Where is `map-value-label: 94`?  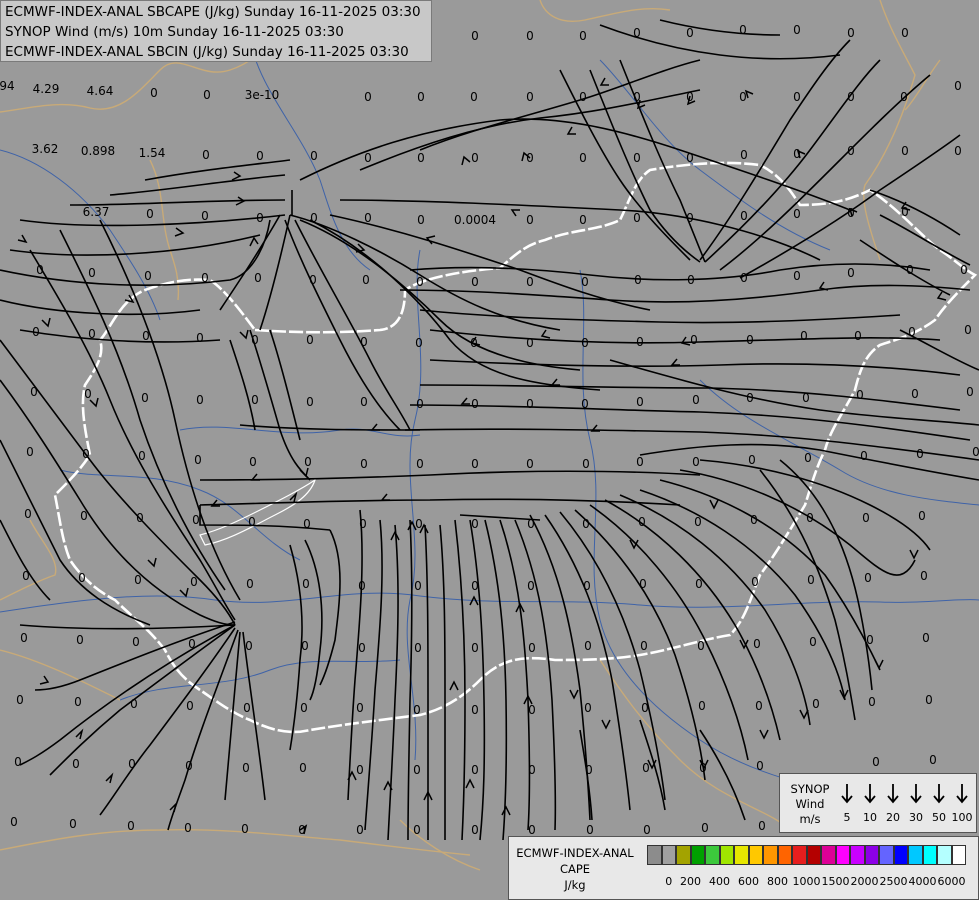
map-value-label: 94 is located at coordinates (7, 86).